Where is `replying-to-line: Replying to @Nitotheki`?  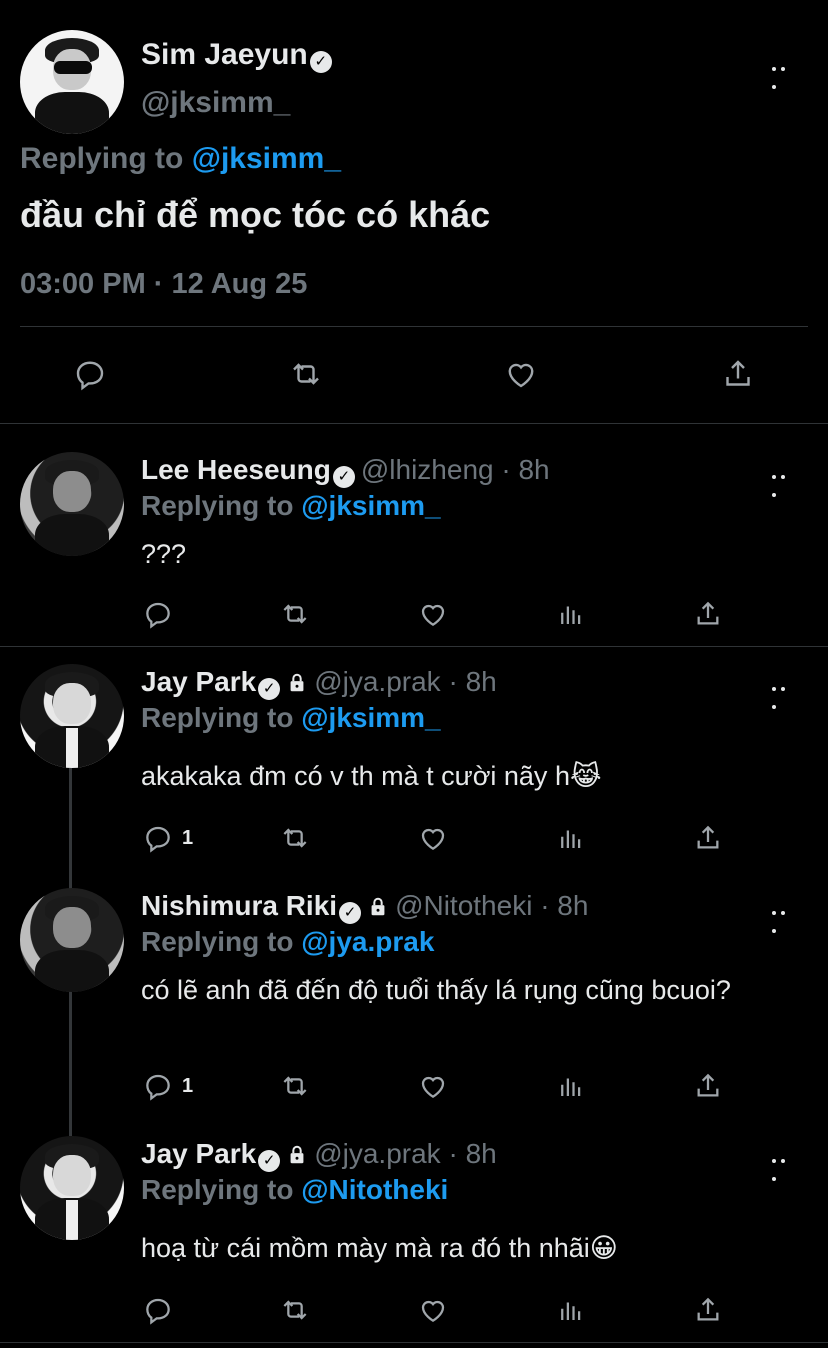 replying-to-line: Replying to @Nitotheki is located at coordinates (294, 1190).